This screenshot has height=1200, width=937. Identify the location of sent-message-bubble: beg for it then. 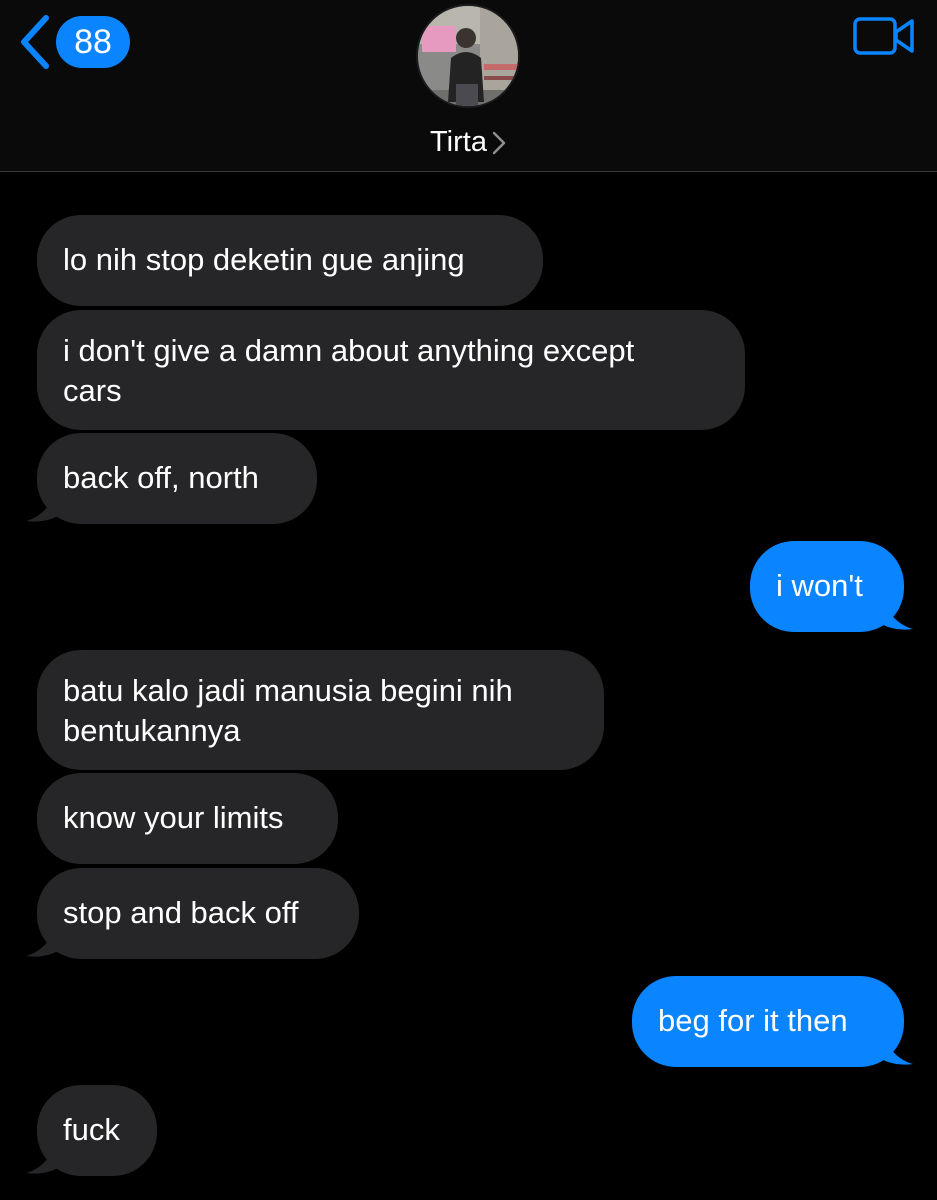
(768, 1021).